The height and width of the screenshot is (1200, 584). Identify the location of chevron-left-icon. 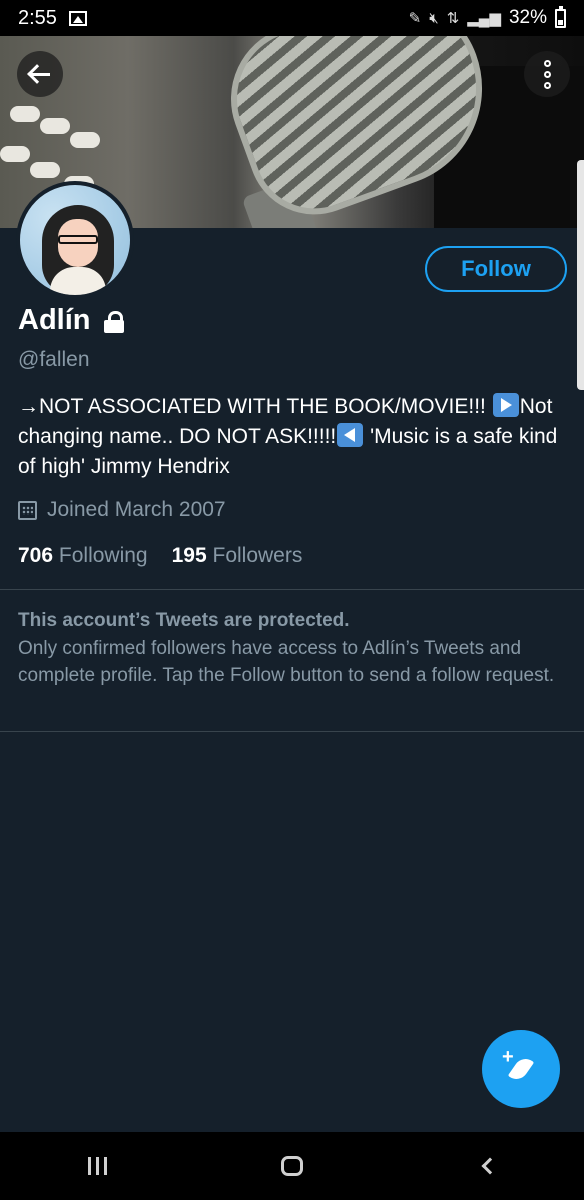
(490, 1166).